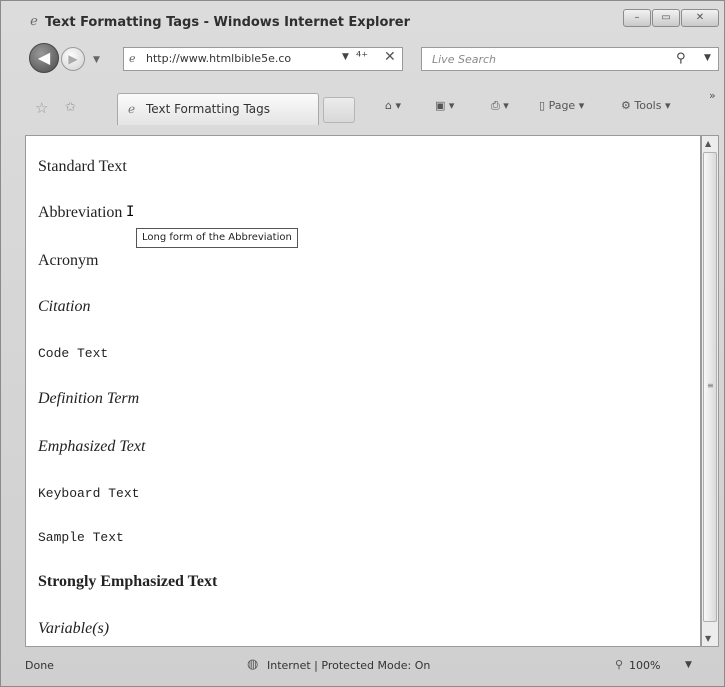 The height and width of the screenshot is (687, 725). I want to click on citation-text: Citation, so click(64, 306).